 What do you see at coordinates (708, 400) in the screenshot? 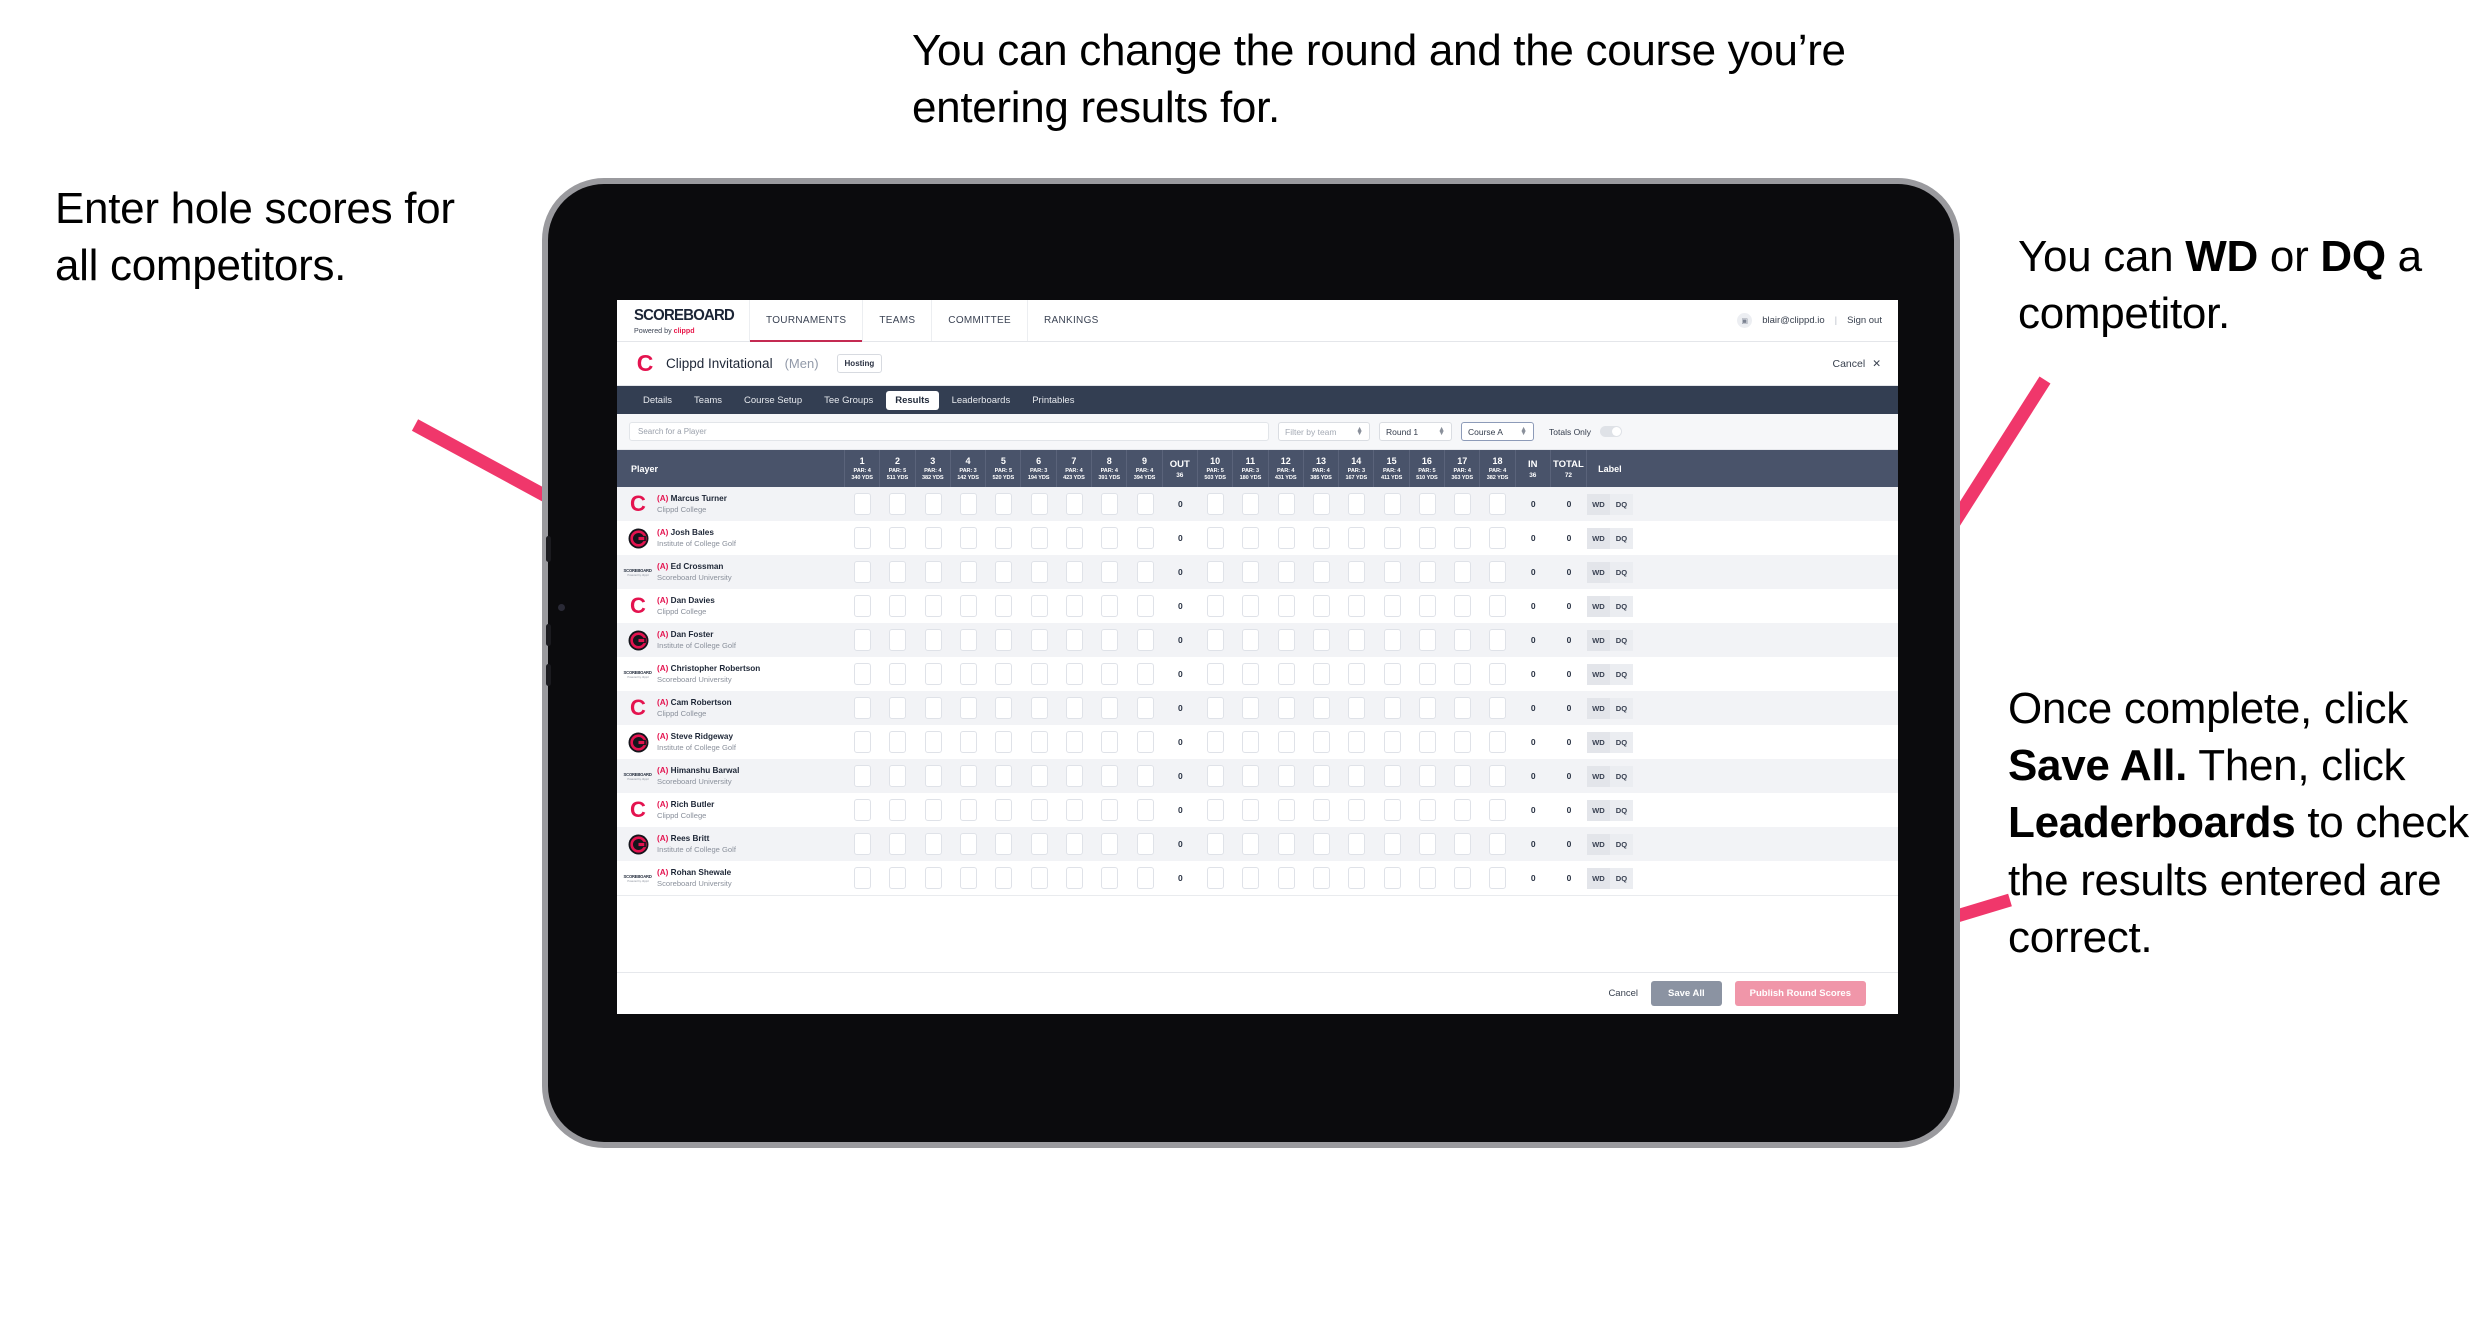
I see `tab-teams: Teams` at bounding box center [708, 400].